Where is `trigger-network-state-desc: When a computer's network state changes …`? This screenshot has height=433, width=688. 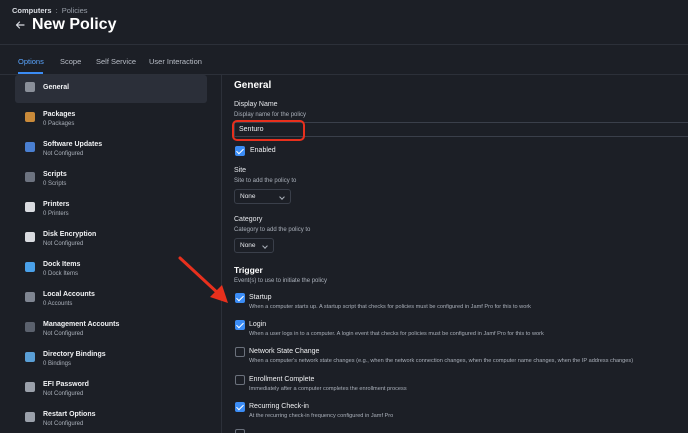 trigger-network-state-desc: When a computer's network state changes … is located at coordinates (441, 361).